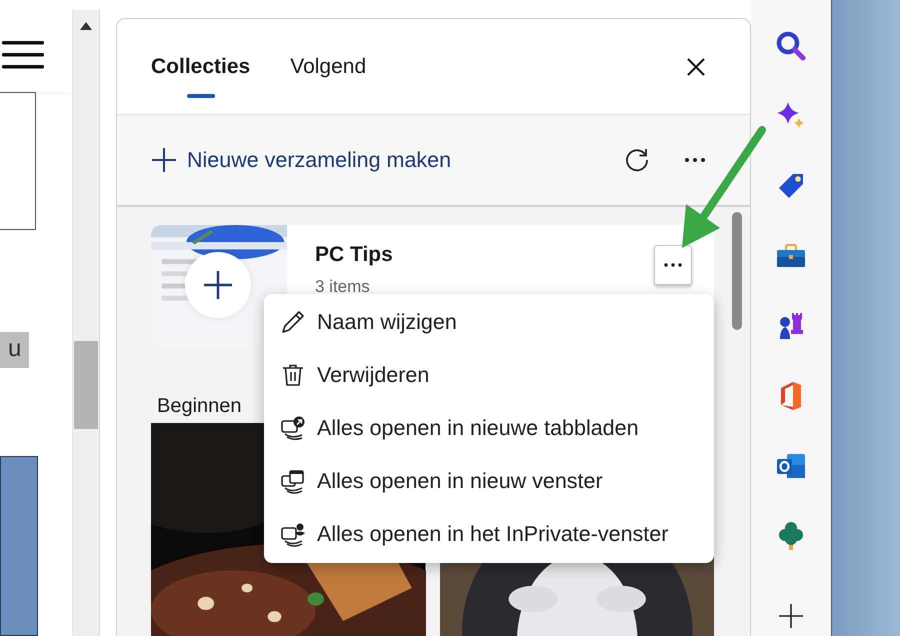 This screenshot has width=900, height=636. What do you see at coordinates (489, 534) in the screenshot?
I see `menu-item: Alles openen in het InPrivate-venster` at bounding box center [489, 534].